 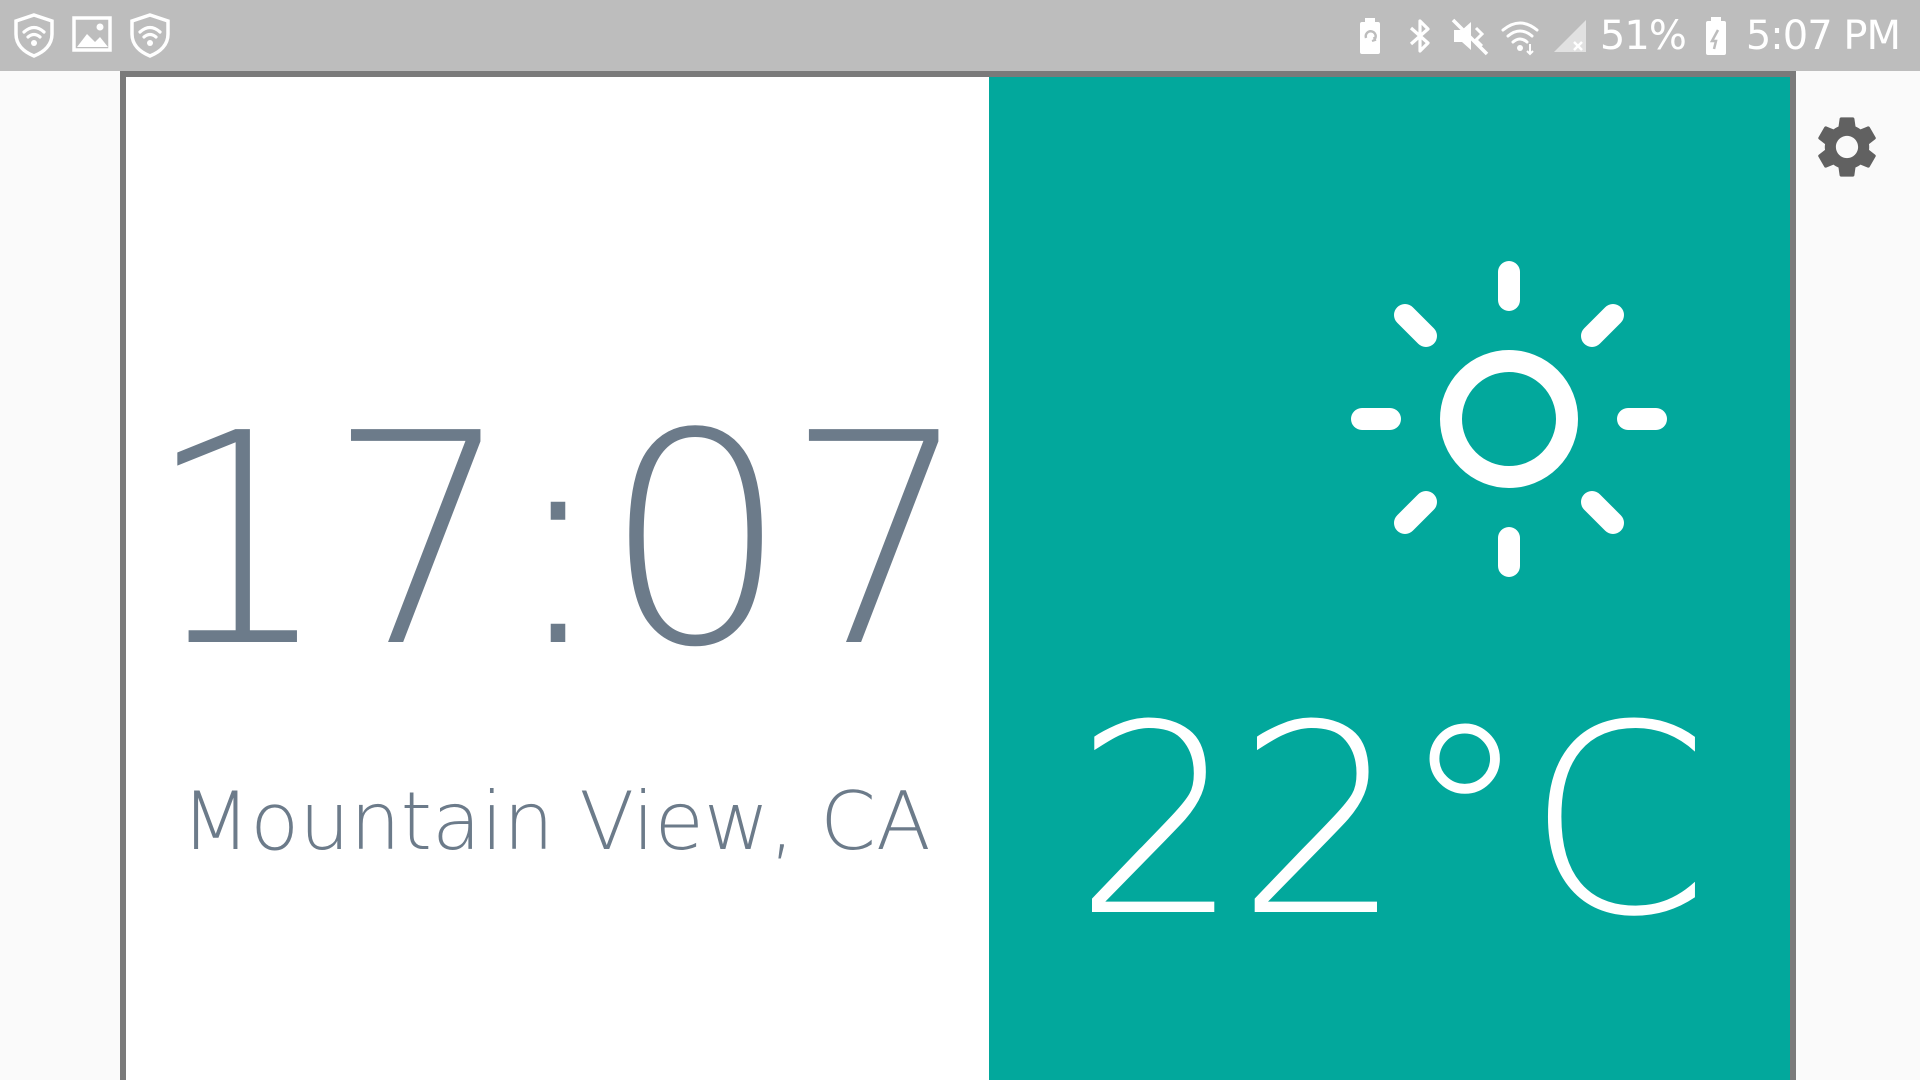 What do you see at coordinates (1570, 36) in the screenshot?
I see `signal-icon` at bounding box center [1570, 36].